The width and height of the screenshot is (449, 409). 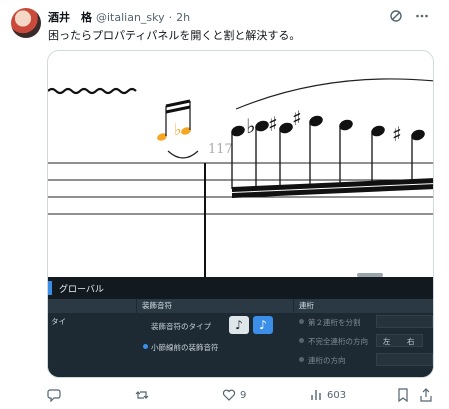 What do you see at coordinates (178, 129) in the screenshot?
I see `flat-sign: ♭` at bounding box center [178, 129].